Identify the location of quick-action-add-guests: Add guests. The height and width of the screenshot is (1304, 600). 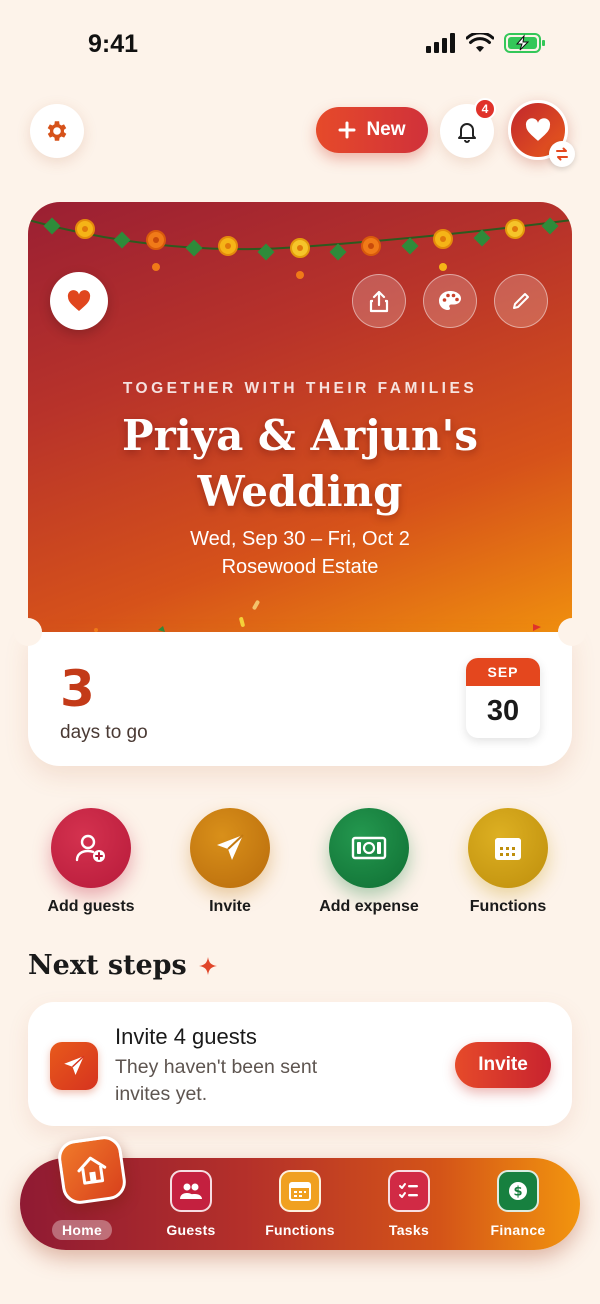
(91, 862).